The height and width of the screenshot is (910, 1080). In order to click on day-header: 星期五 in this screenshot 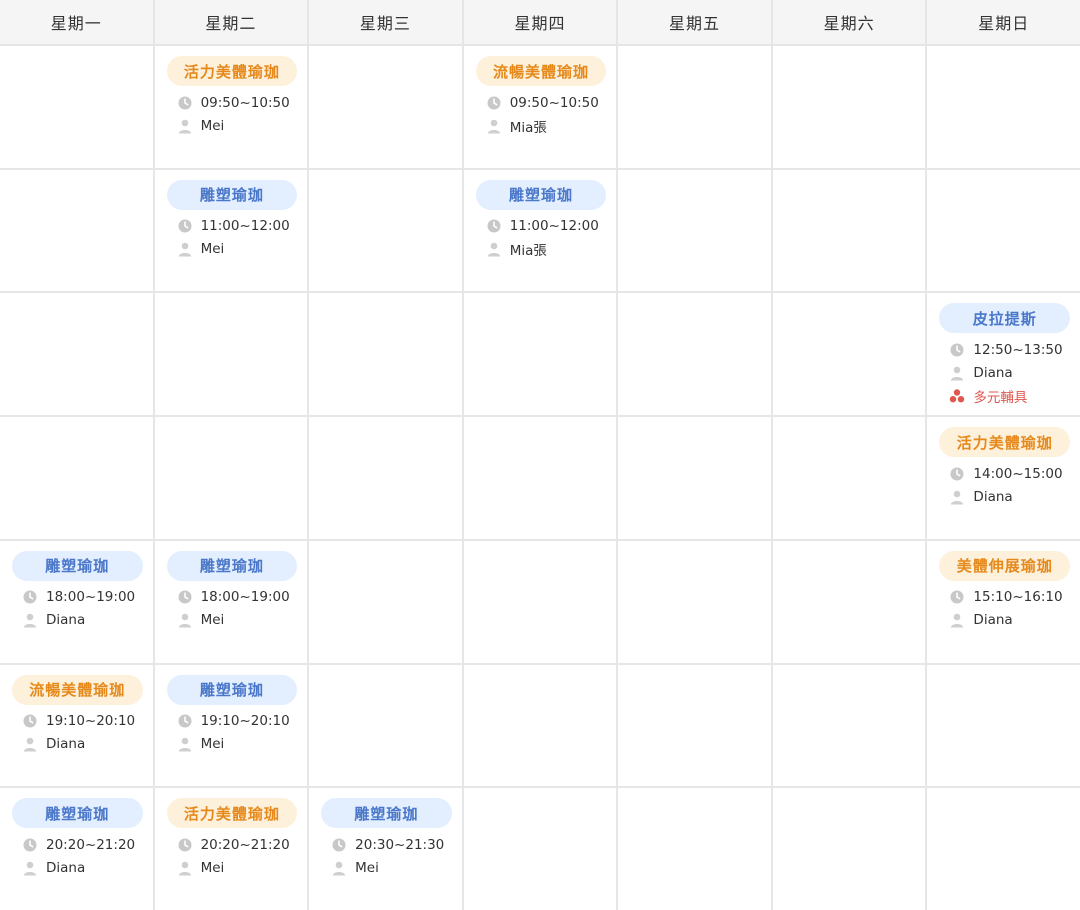, I will do `click(694, 22)`.